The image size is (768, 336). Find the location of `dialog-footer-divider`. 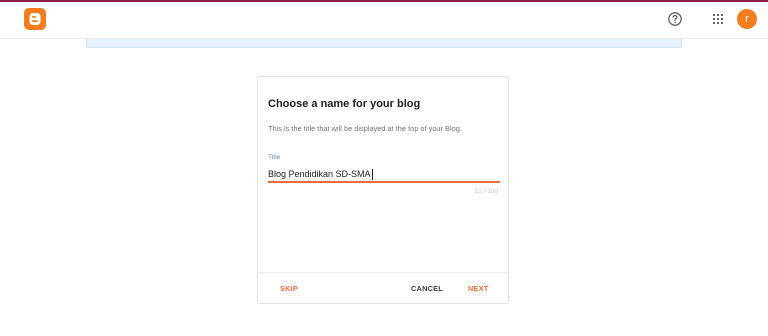

dialog-footer-divider is located at coordinates (383, 272).